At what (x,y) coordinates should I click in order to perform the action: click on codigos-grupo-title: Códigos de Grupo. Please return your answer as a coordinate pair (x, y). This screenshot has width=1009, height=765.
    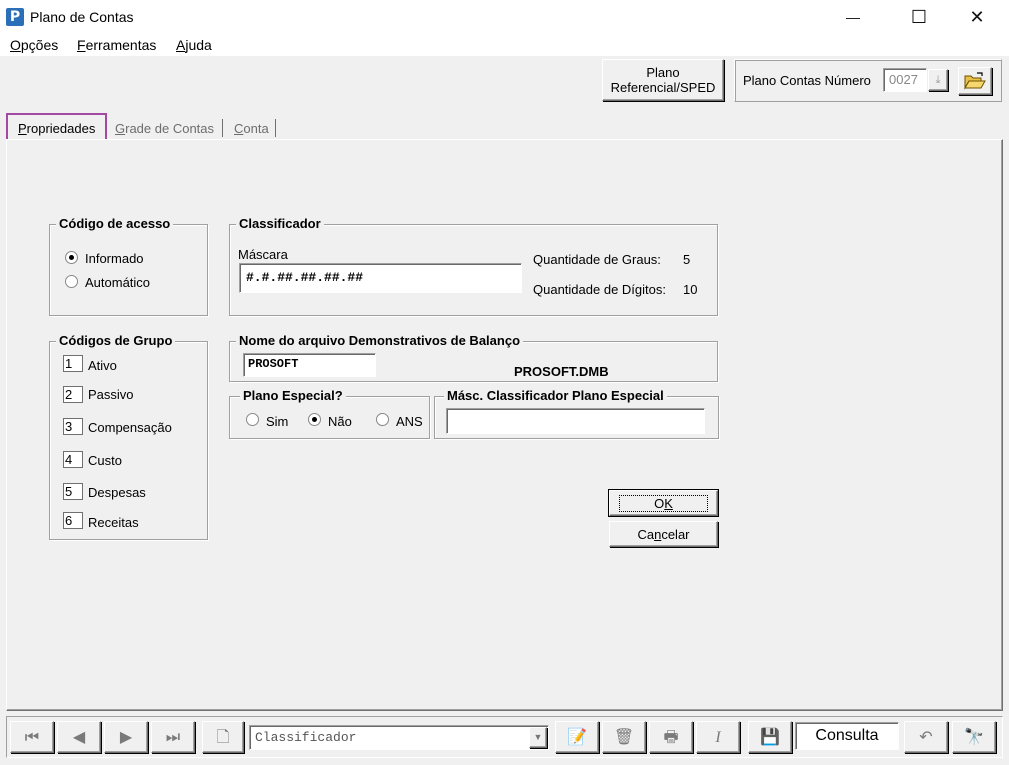
    Looking at the image, I should click on (116, 340).